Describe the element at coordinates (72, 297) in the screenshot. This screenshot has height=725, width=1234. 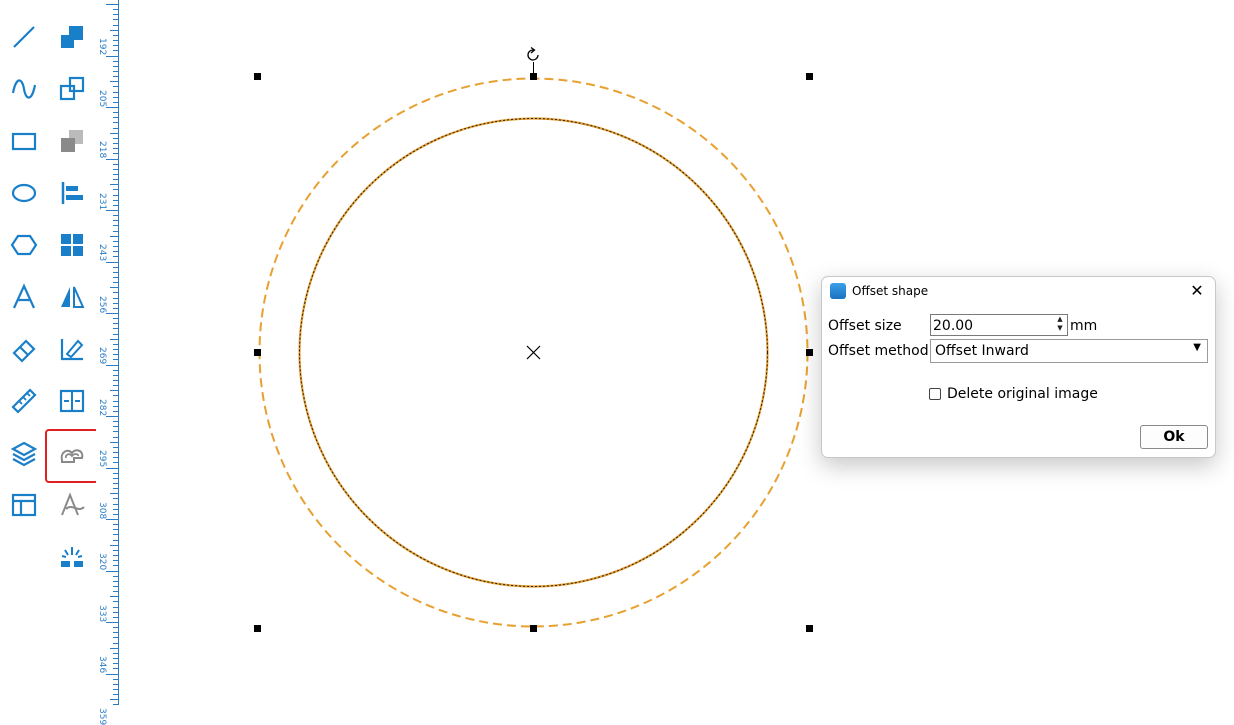
I see `mirror-icon` at that location.